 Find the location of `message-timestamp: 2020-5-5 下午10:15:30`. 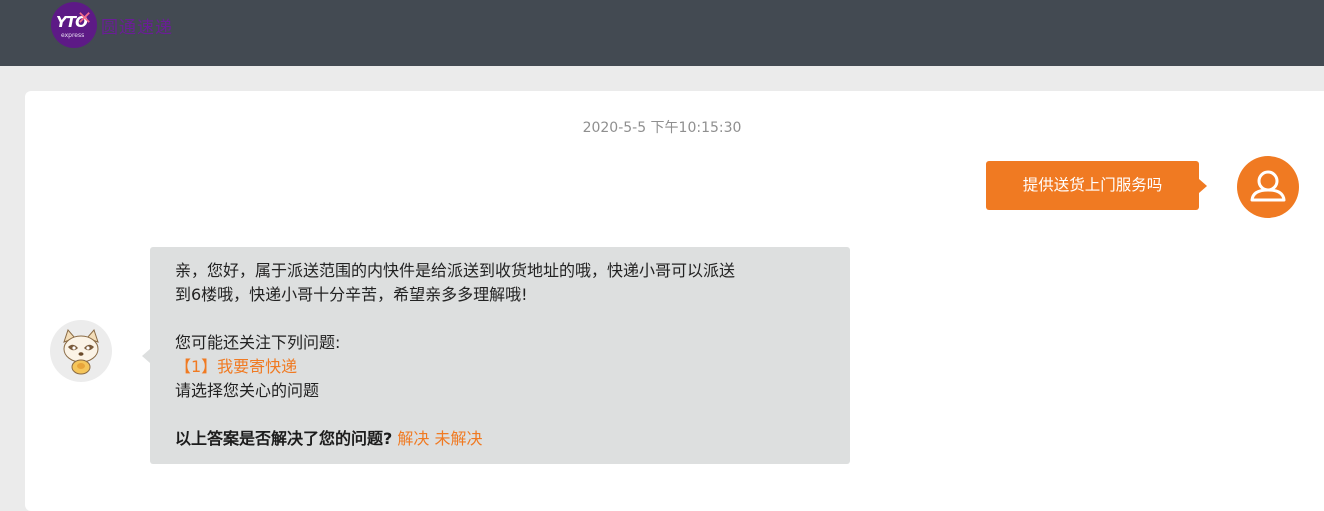

message-timestamp: 2020-5-5 下午10:15:30 is located at coordinates (662, 128).